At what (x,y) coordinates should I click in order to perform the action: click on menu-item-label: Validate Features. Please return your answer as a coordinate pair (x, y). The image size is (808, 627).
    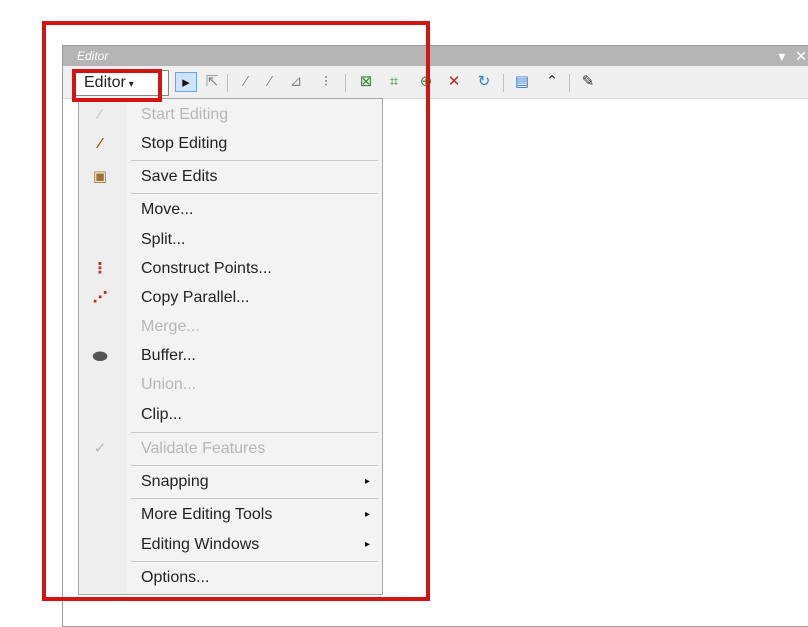
    Looking at the image, I should click on (203, 448).